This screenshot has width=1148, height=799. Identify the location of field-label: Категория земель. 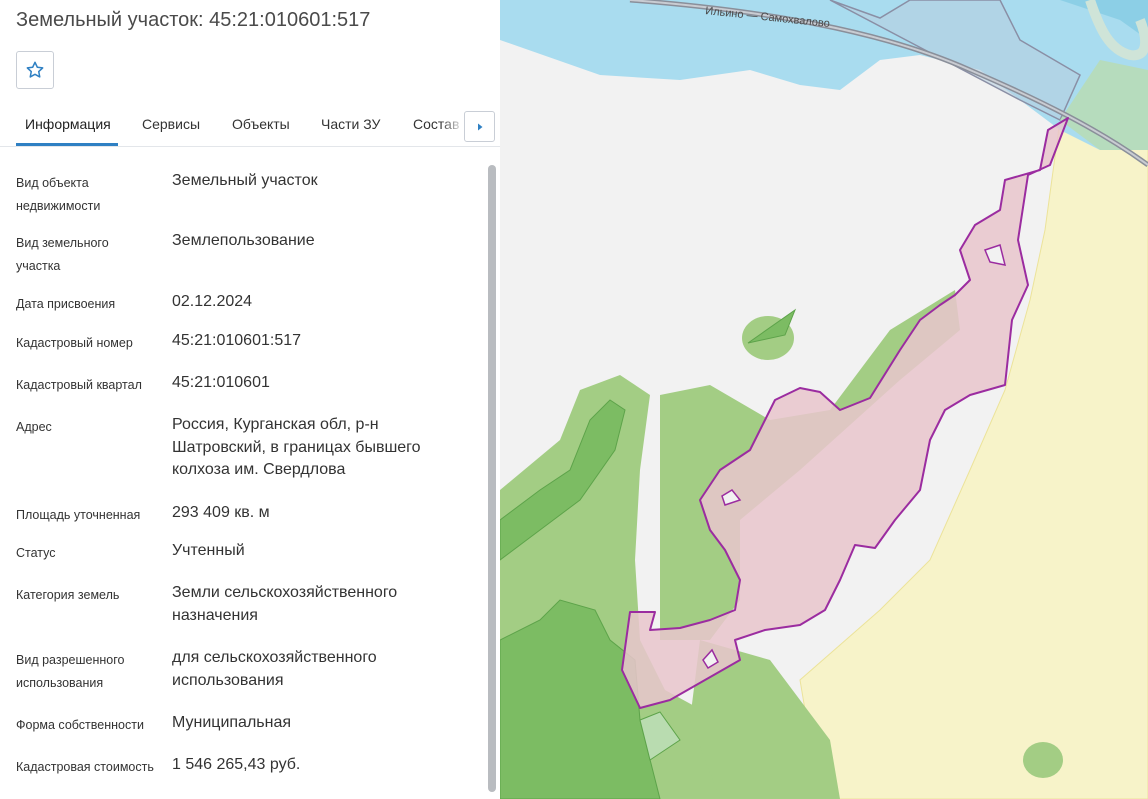
(68, 595).